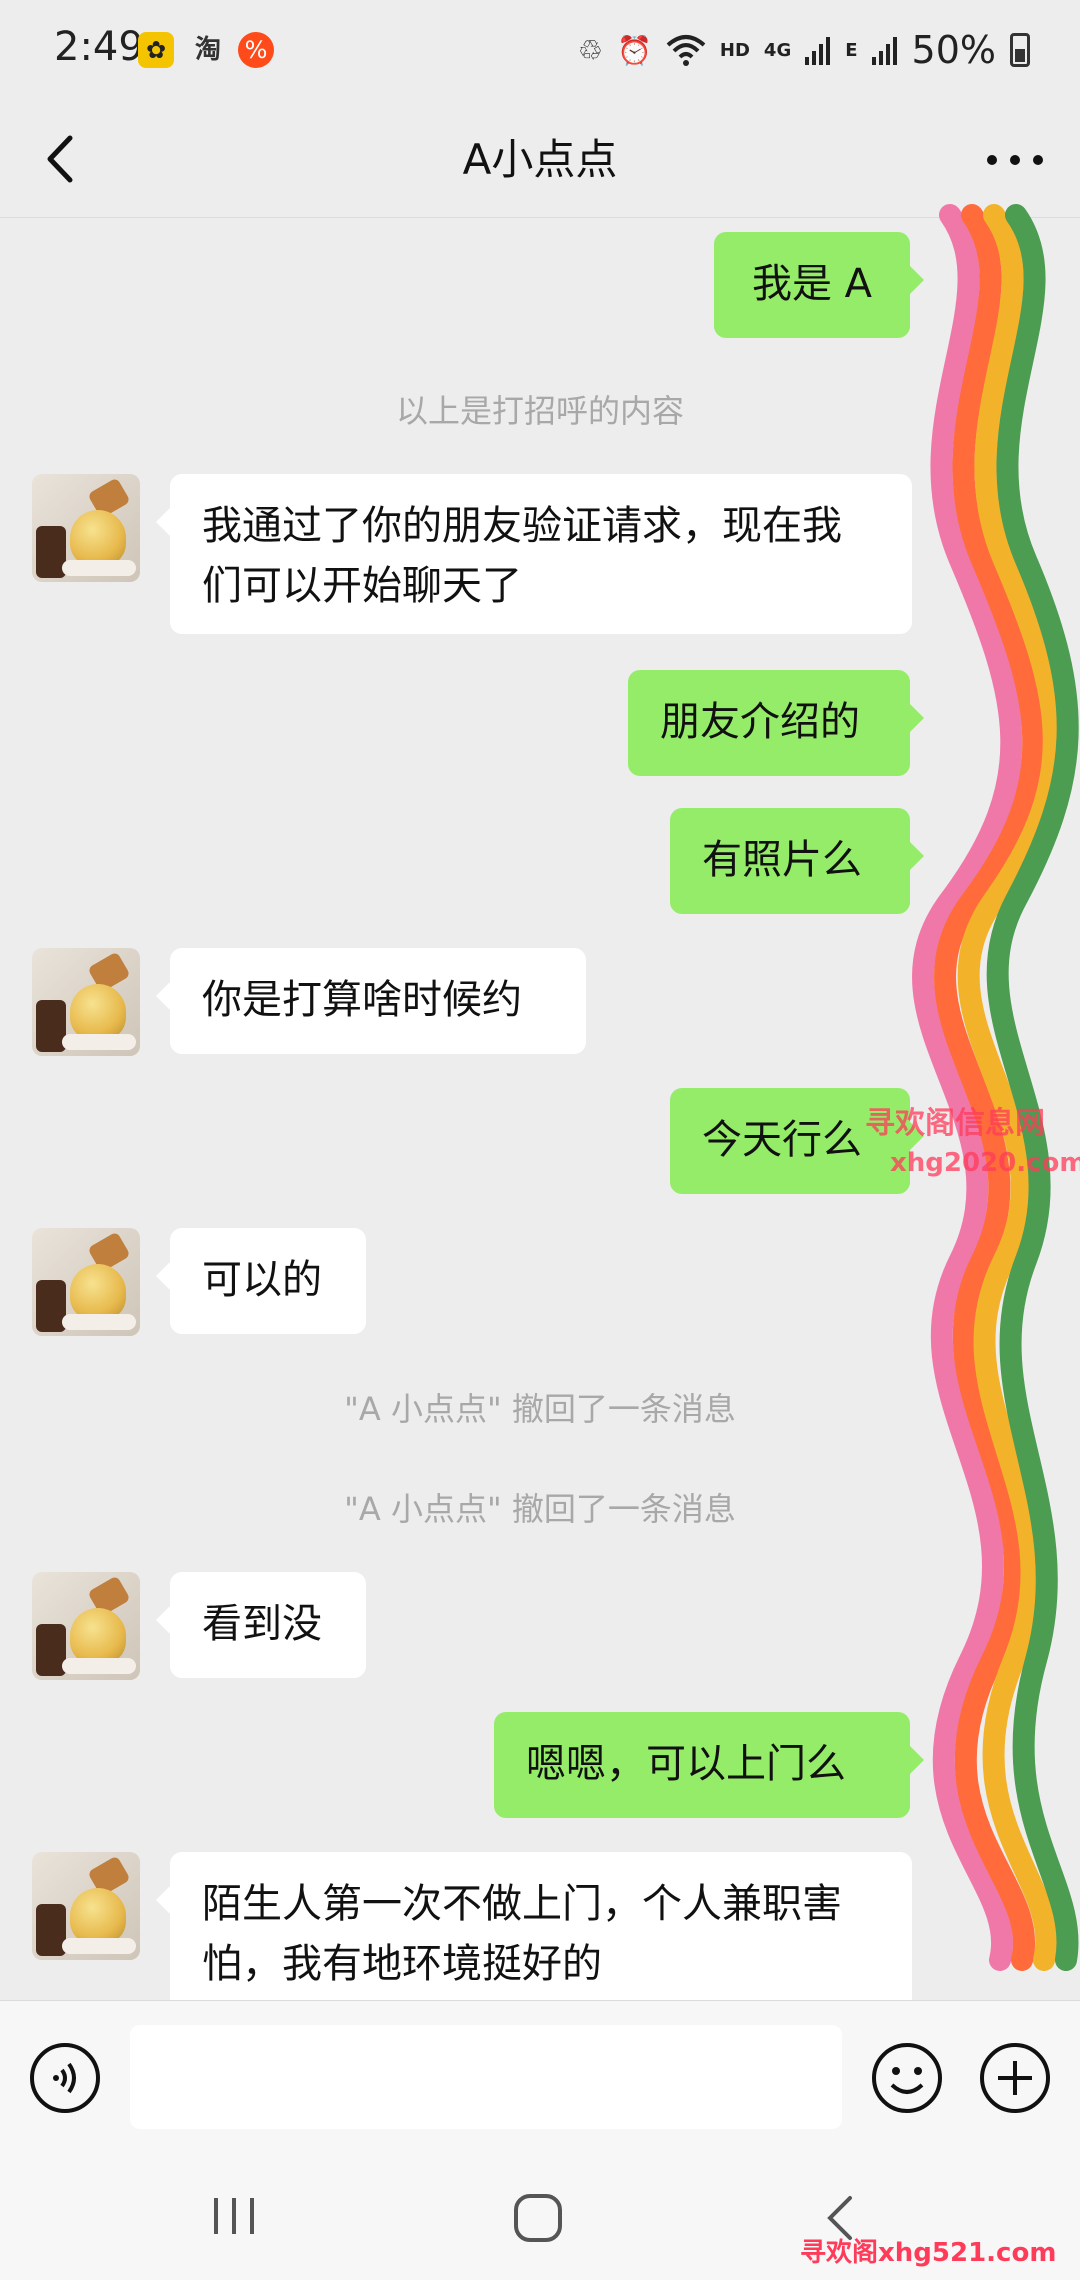  Describe the element at coordinates (928, 2253) in the screenshot. I see `watermark-bottom: 寻欢阁xhg521.com` at that location.